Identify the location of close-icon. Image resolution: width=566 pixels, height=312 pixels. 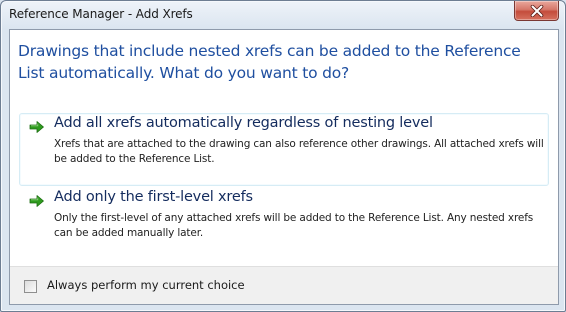
(536, 10).